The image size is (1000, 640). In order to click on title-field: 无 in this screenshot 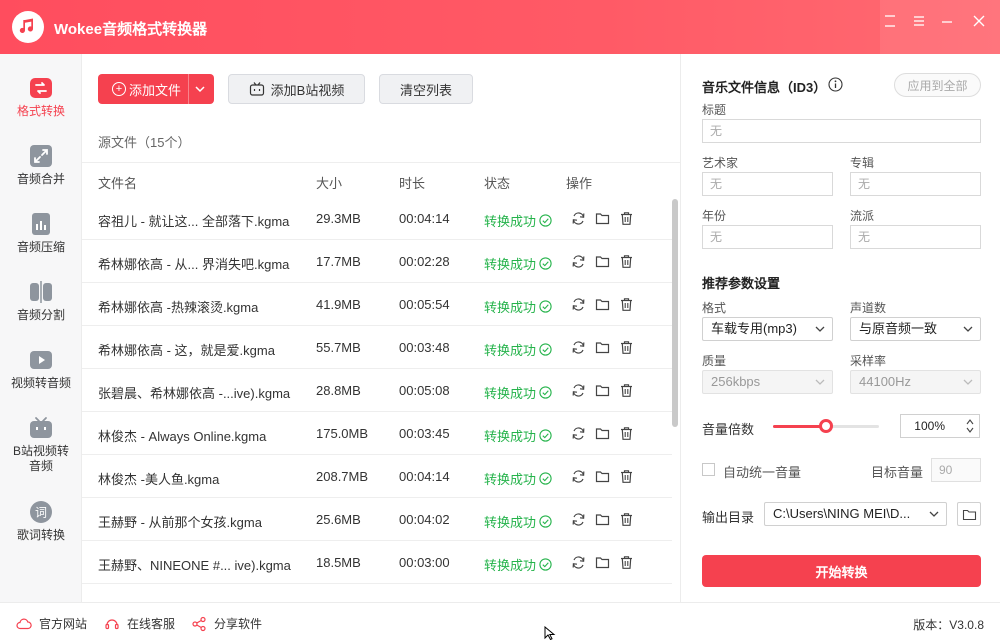, I will do `click(841, 131)`.